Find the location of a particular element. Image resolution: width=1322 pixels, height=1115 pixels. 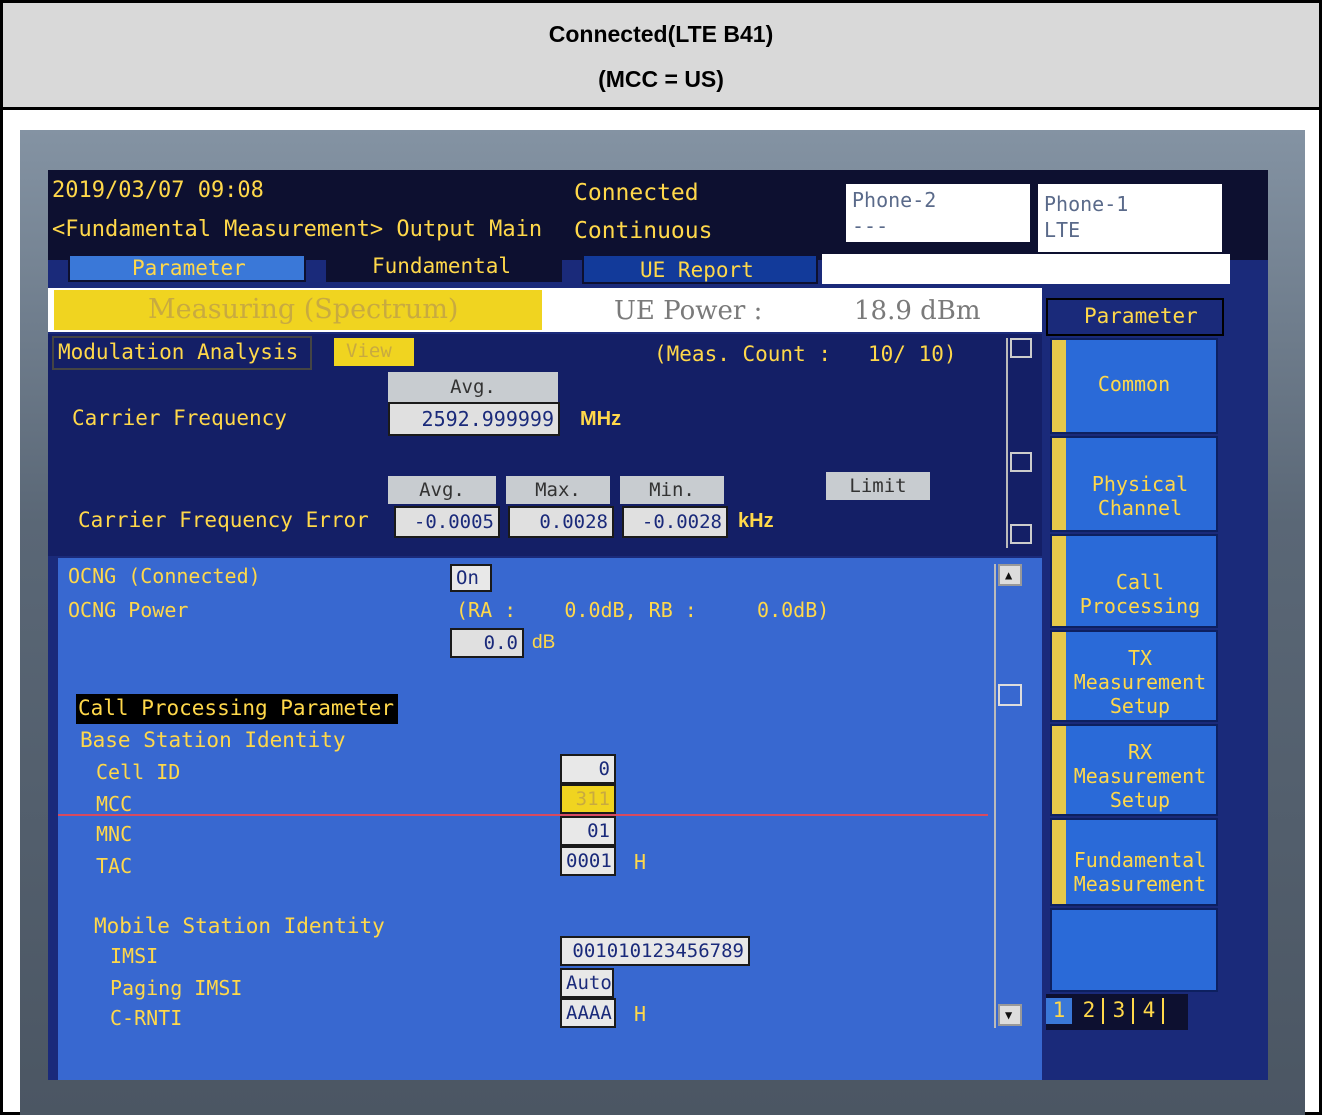

c-rnti-unit: H is located at coordinates (640, 1014).